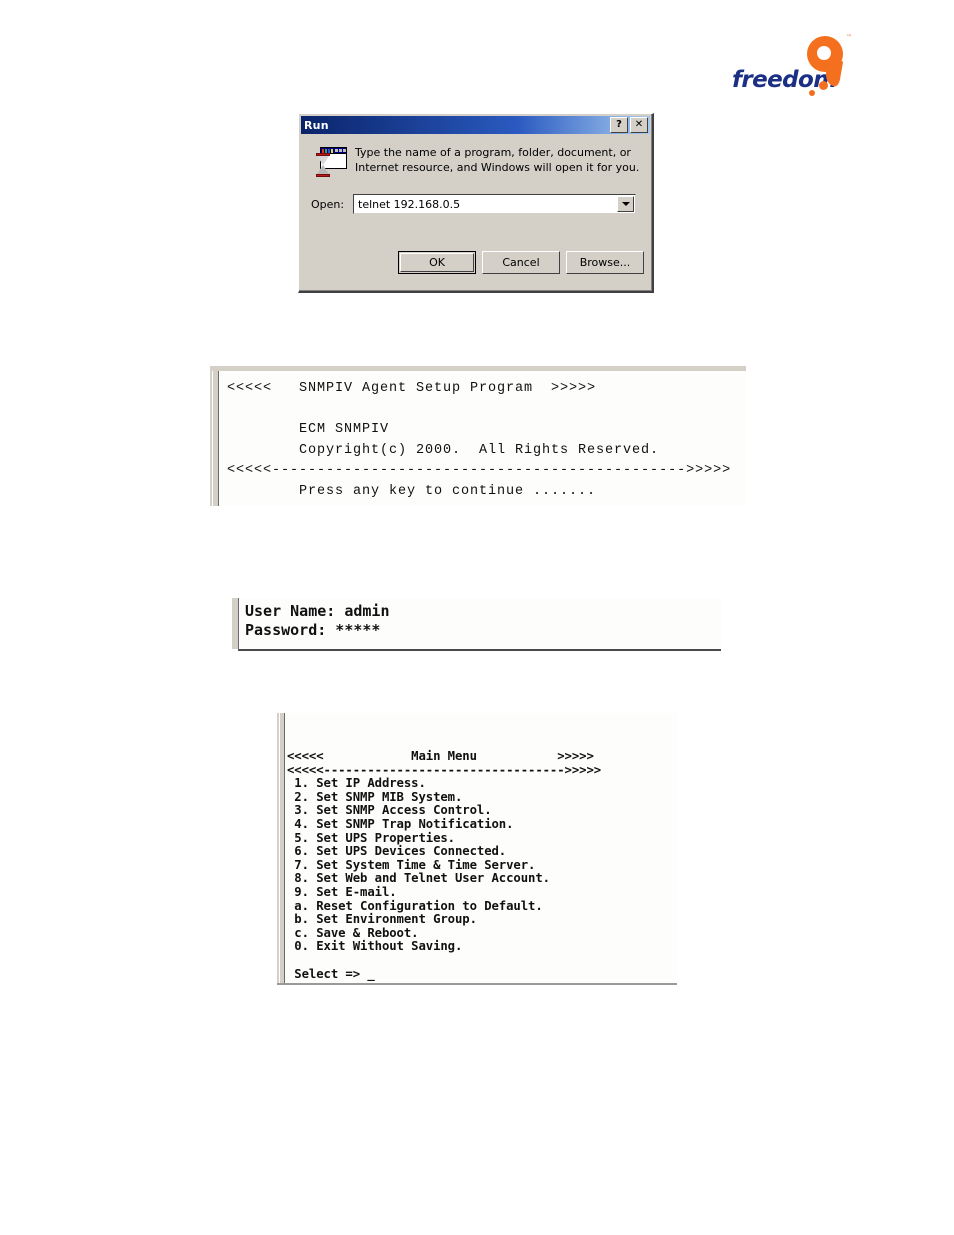 The height and width of the screenshot is (1235, 954). I want to click on open-combobox: telnet 192.168.0.5, so click(494, 204).